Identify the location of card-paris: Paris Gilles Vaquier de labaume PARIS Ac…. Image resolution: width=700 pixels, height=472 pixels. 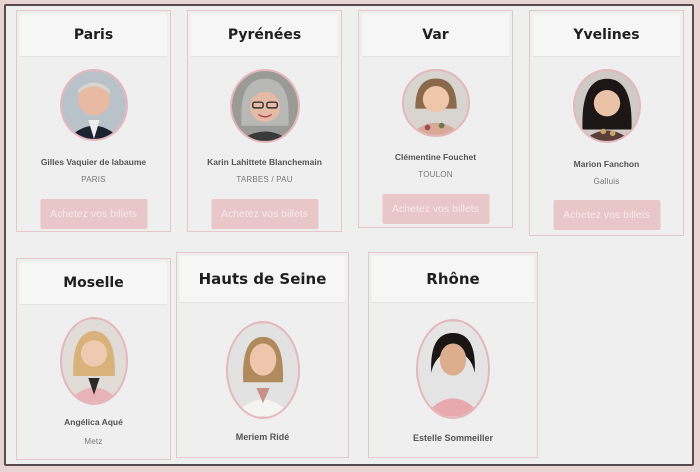
(93, 121).